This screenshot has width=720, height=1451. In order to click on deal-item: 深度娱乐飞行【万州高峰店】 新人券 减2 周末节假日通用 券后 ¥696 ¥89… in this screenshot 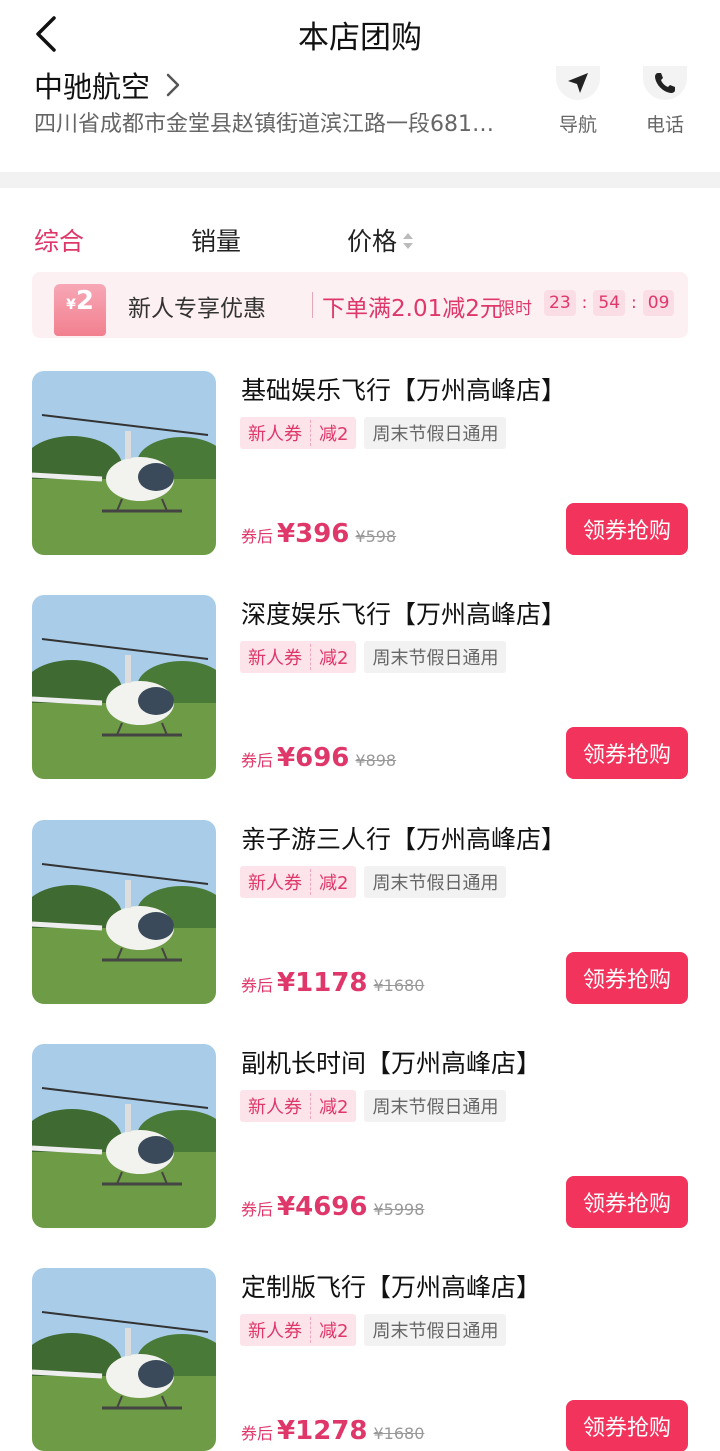, I will do `click(360, 690)`.